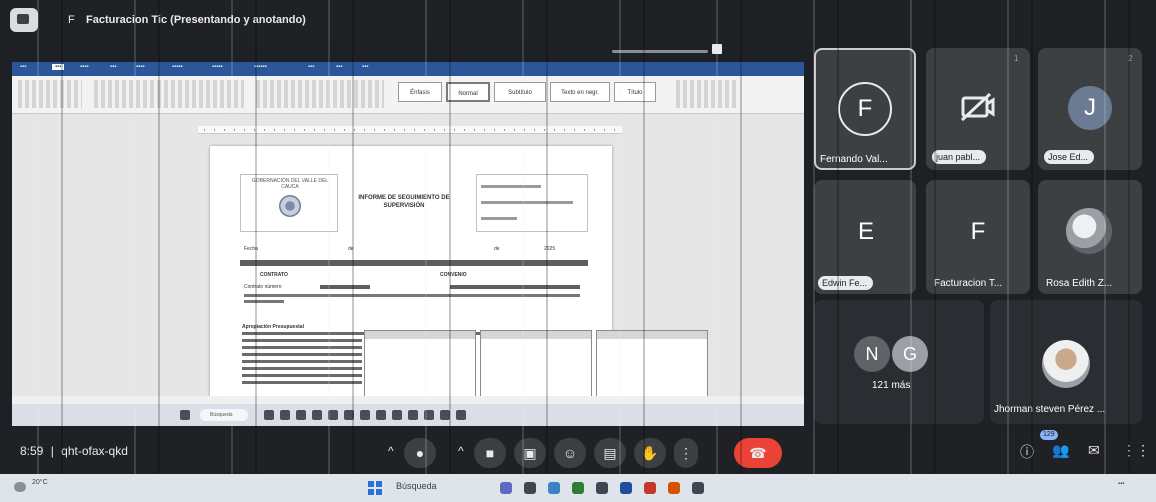 Image resolution: width=1156 pixels, height=502 pixels. Describe the element at coordinates (461, 451) in the screenshot. I see `camera-options-chevron-icon: ^` at that location.